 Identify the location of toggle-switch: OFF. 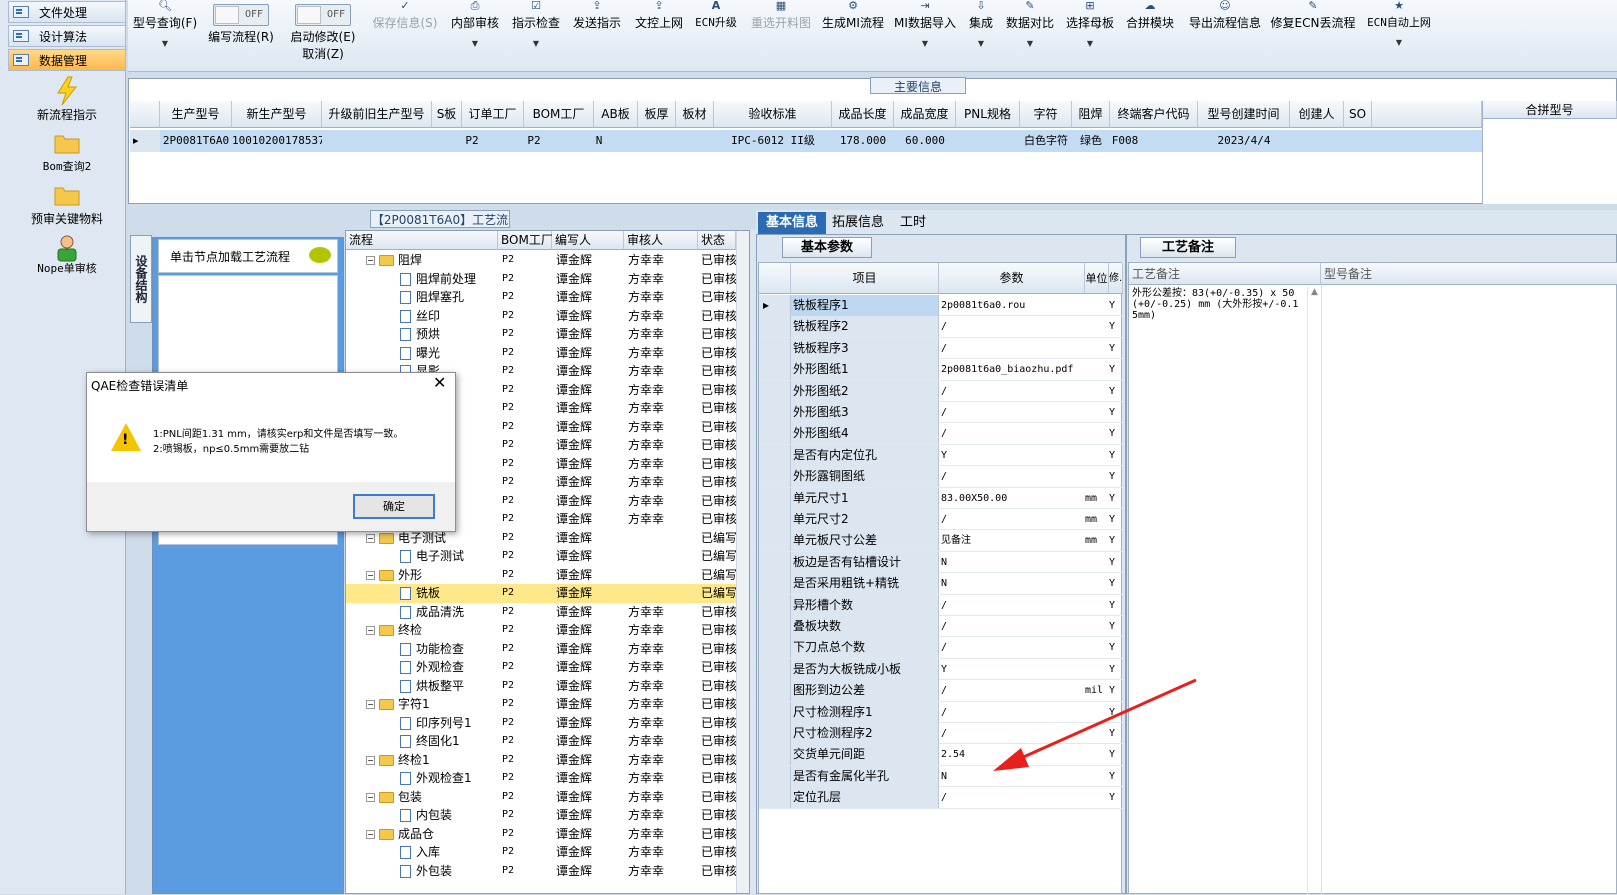
(323, 15).